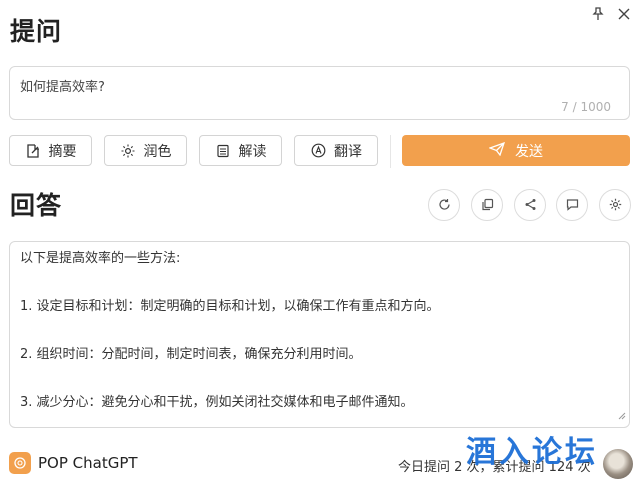 Image resolution: width=640 pixels, height=489 pixels. I want to click on refresh-icon, so click(444, 205).